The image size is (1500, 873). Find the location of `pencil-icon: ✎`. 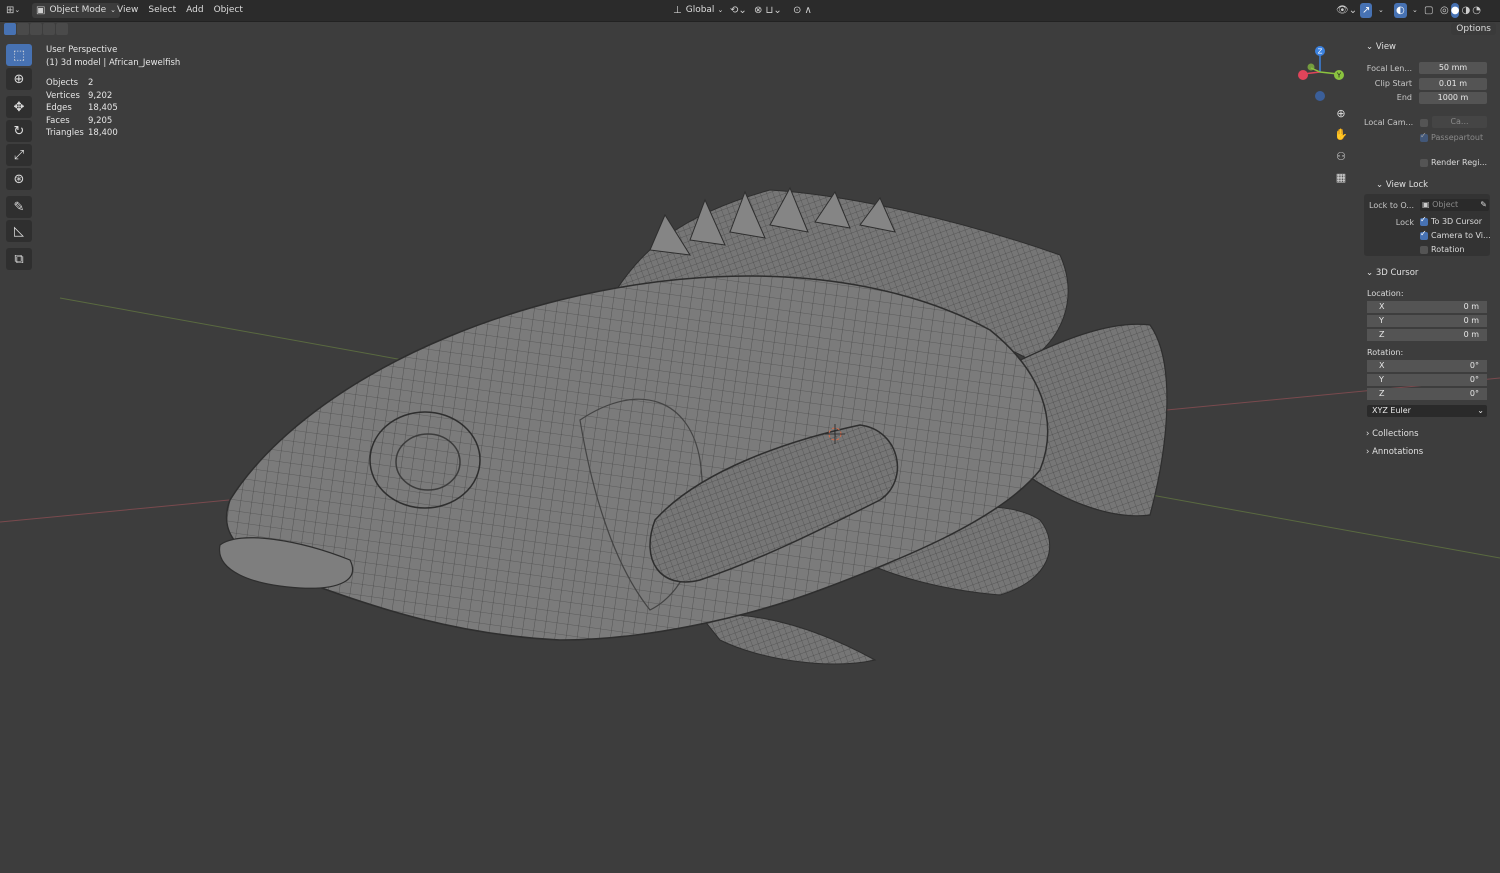

pencil-icon: ✎ is located at coordinates (19, 207).